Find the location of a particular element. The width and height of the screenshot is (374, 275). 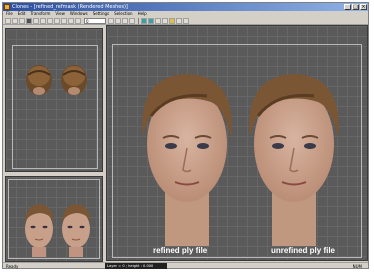

light-icon is located at coordinates (132, 20).